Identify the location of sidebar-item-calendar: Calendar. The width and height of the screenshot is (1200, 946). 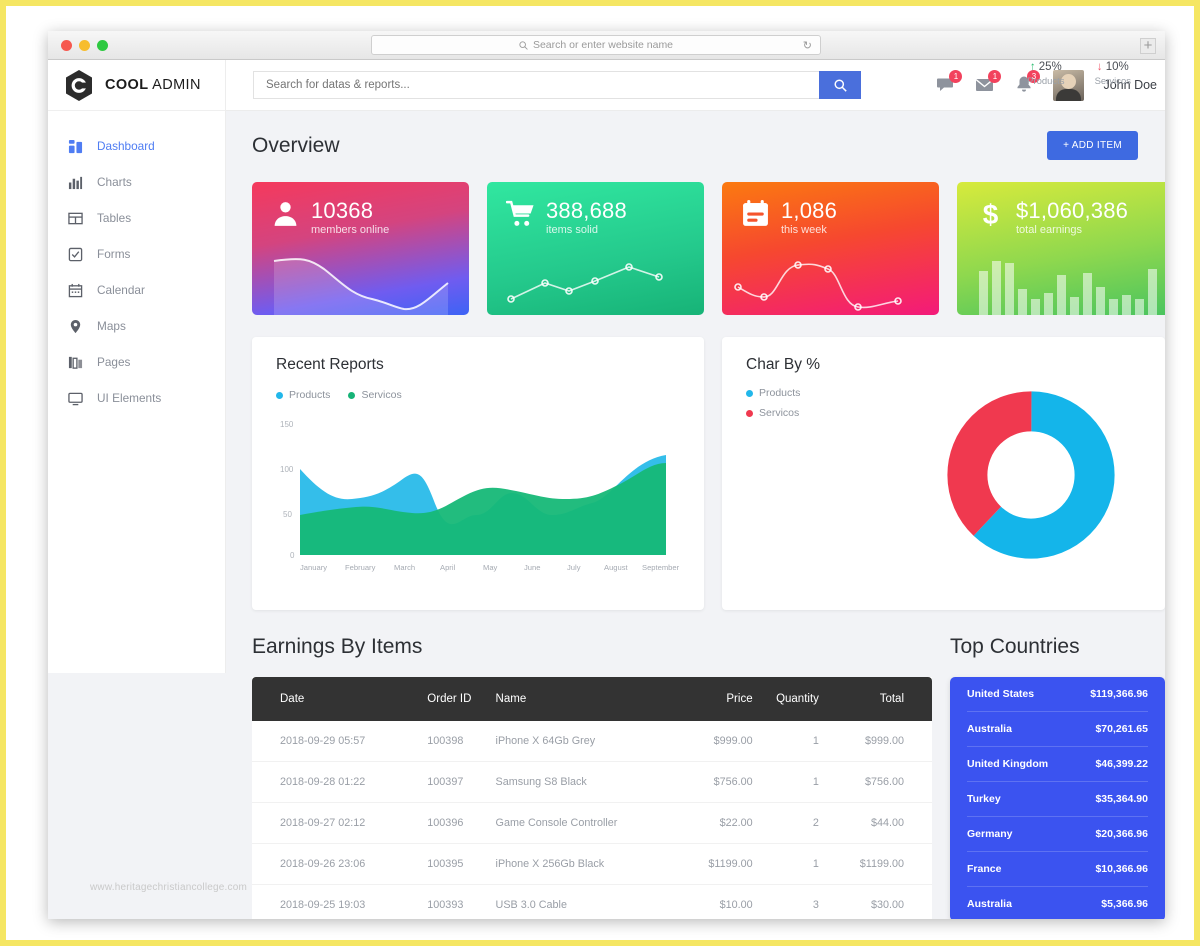
(136, 290).